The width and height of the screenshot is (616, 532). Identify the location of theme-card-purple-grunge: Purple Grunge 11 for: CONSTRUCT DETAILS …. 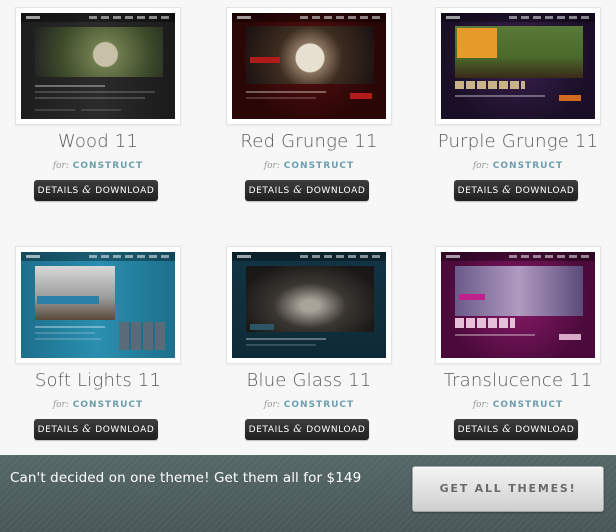
(518, 107).